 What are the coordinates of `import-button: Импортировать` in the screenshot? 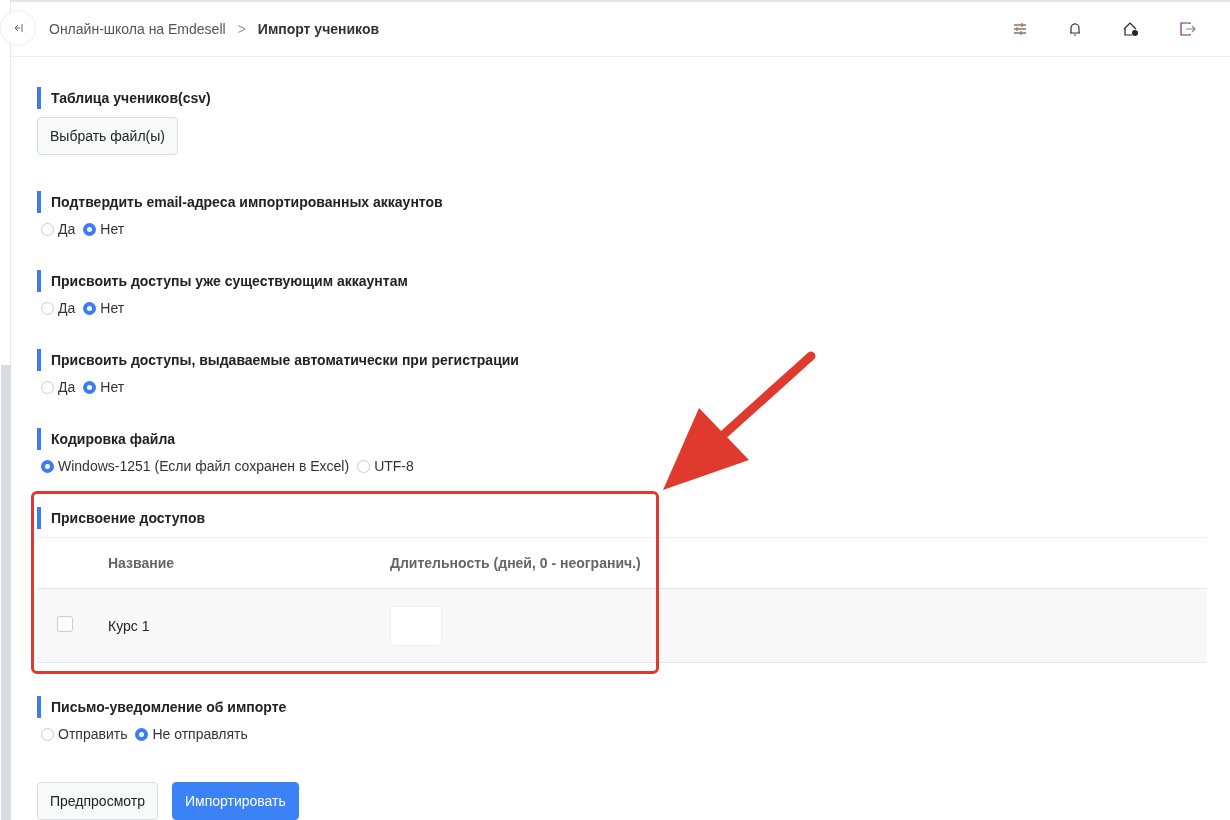 It's located at (235, 801).